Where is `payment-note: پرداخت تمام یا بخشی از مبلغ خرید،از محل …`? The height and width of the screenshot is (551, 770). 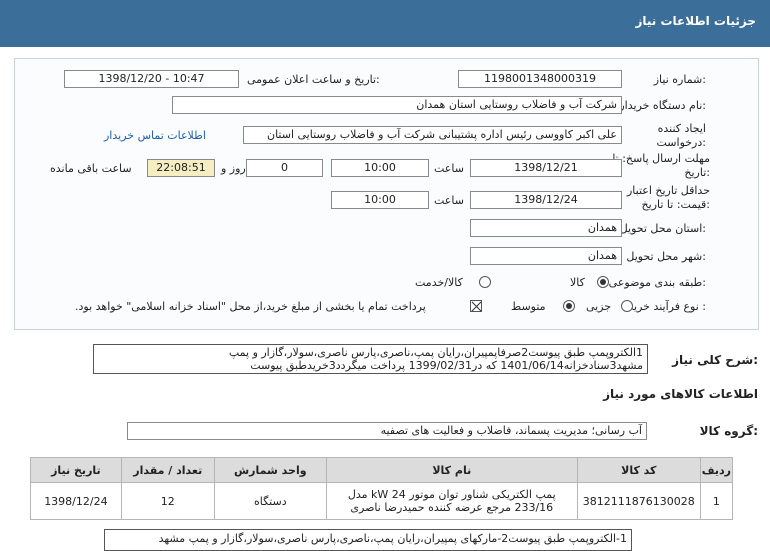
payment-note: پرداخت تمام یا بخشی از مبلغ خرید،از محل … is located at coordinates (250, 306).